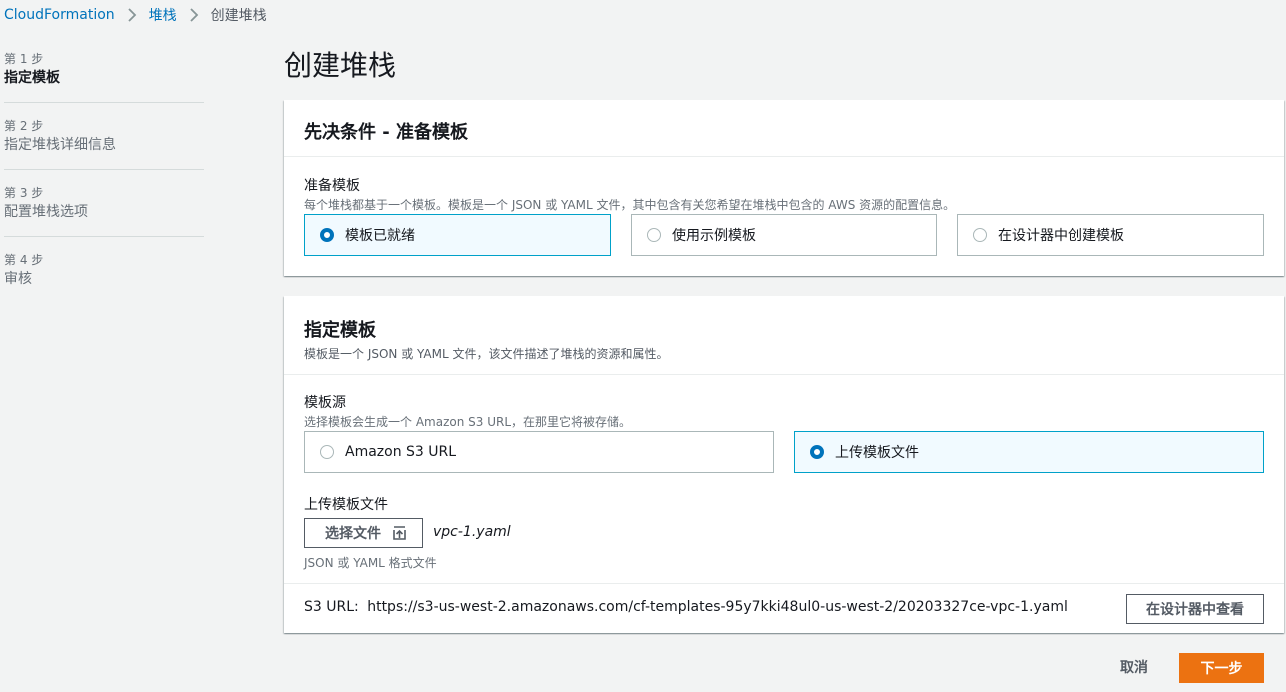  What do you see at coordinates (104, 277) in the screenshot?
I see `step-4: 第 4 步 审核` at bounding box center [104, 277].